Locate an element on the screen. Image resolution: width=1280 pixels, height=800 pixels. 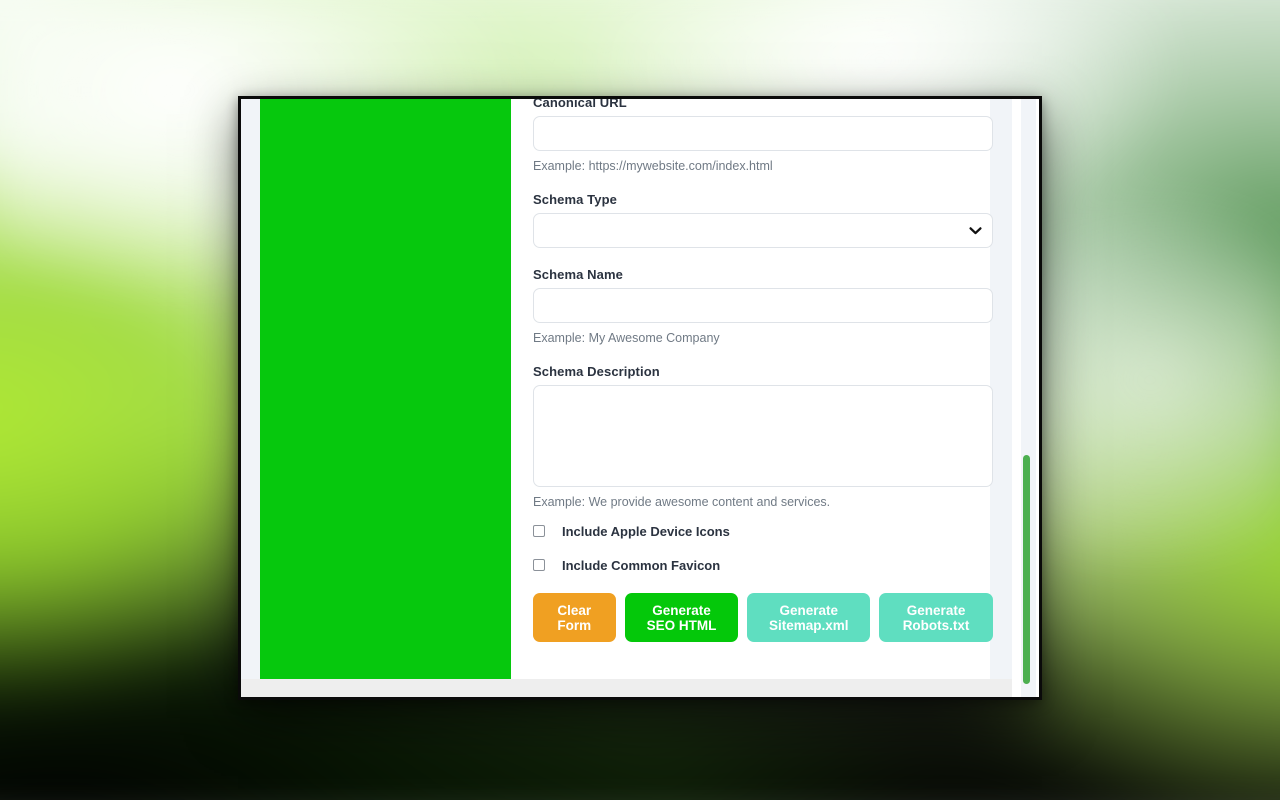
schema-name-input is located at coordinates (763, 305).